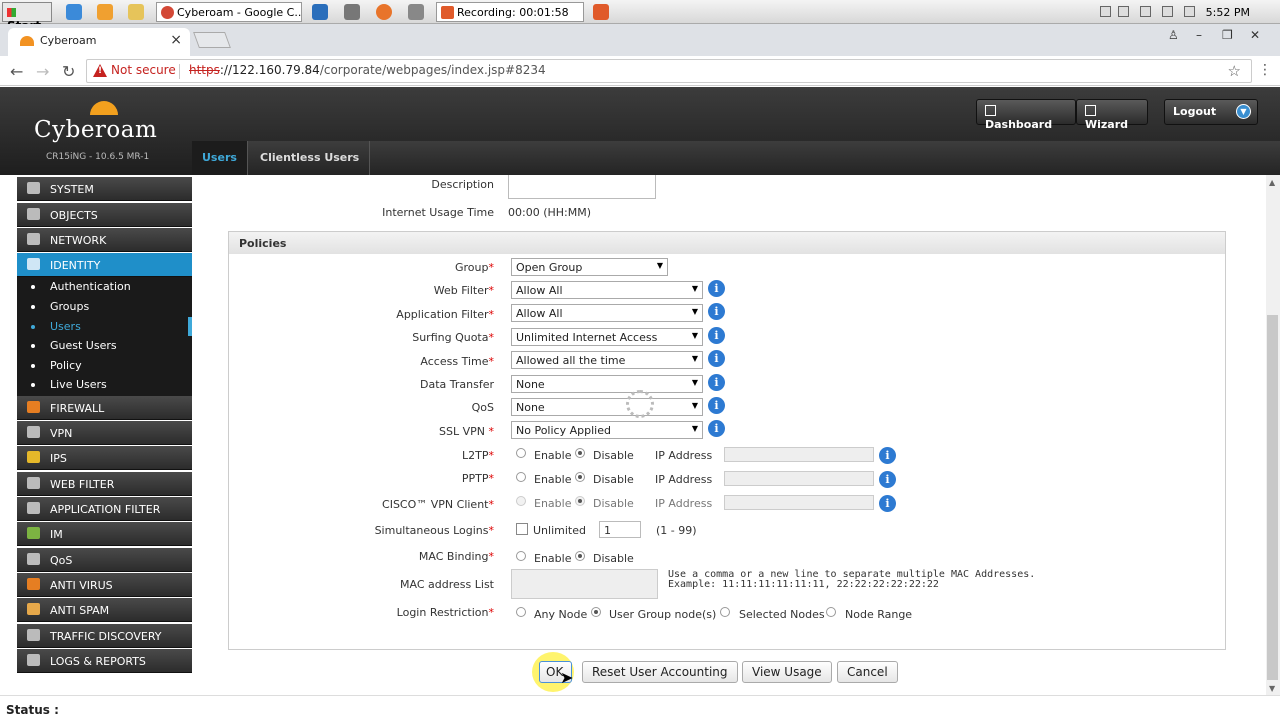 The image size is (1280, 720). Describe the element at coordinates (104, 366) in the screenshot. I see `sidebar-sub-policy: Policy` at that location.